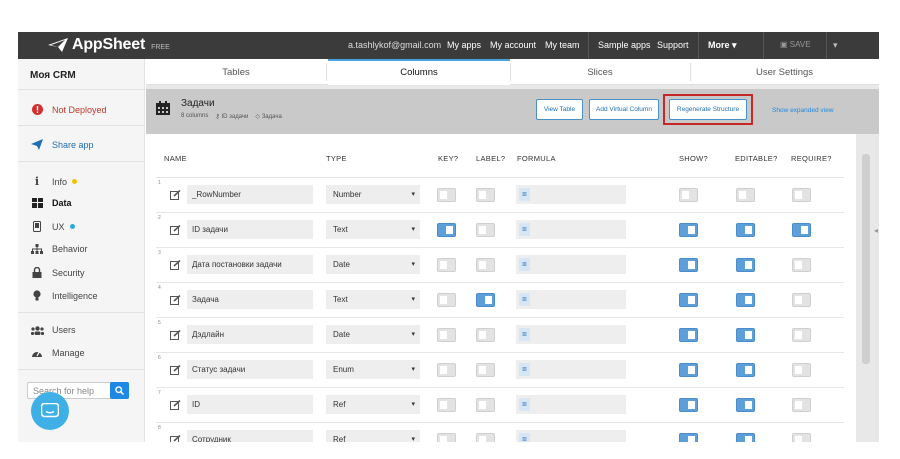 The image size is (900, 459). I want to click on share-app: Share app, so click(62, 144).